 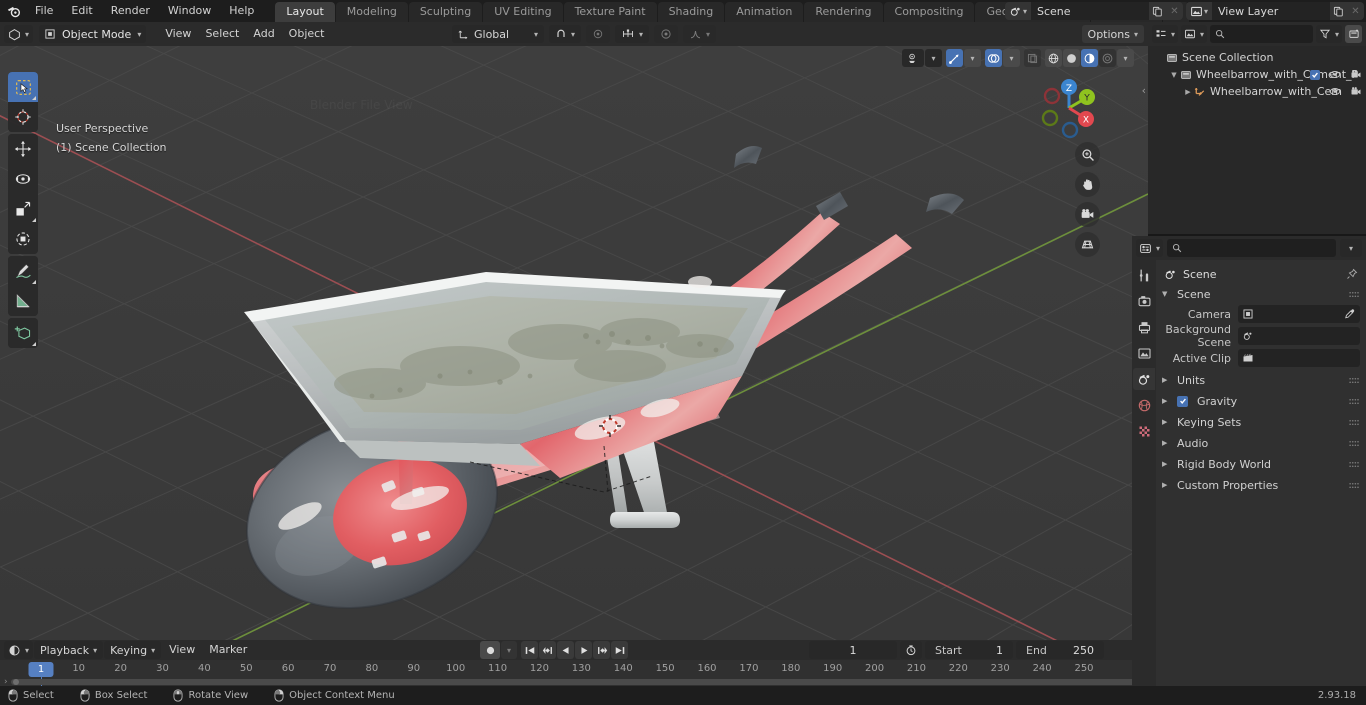 I want to click on tab-scene, so click(x=1144, y=379).